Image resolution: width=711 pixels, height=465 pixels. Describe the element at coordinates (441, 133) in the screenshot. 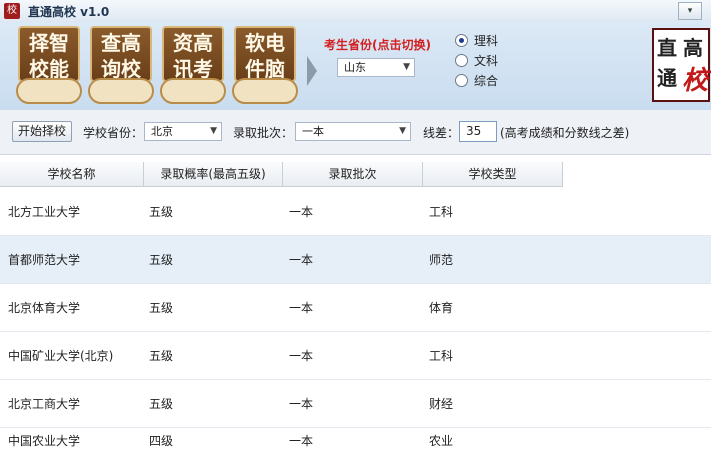

I see `score-diff-label: 线差：` at that location.